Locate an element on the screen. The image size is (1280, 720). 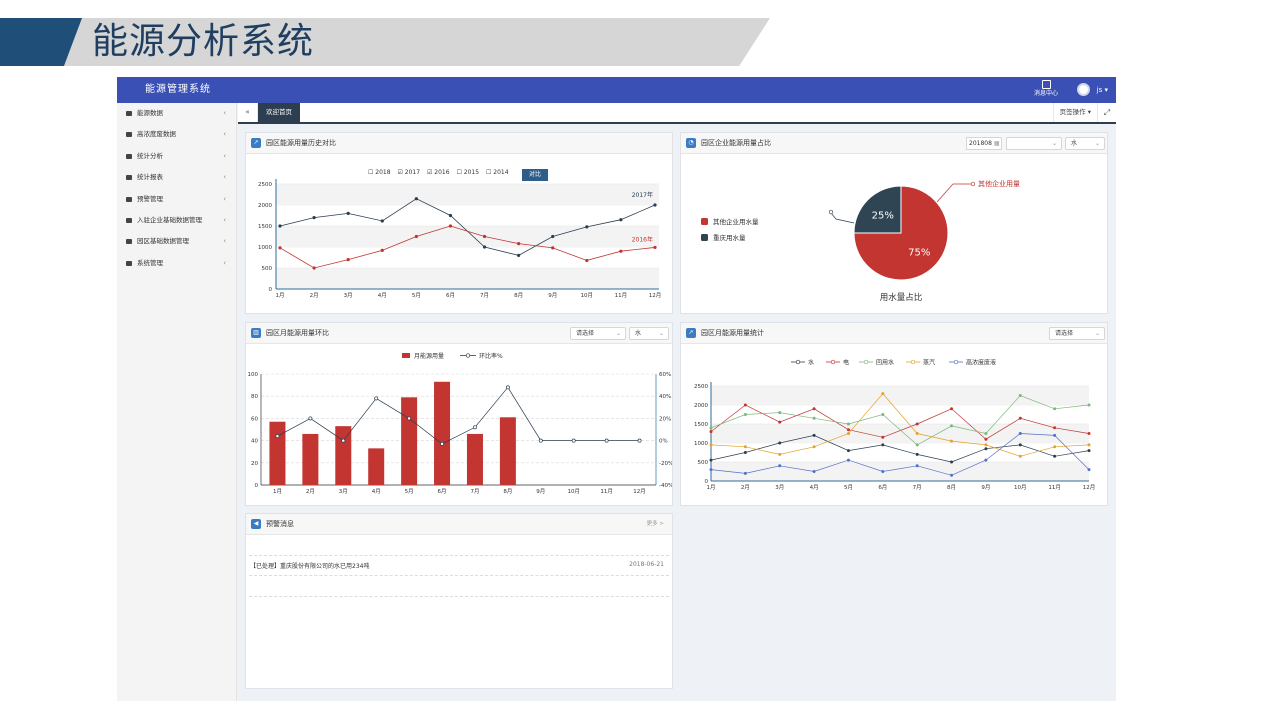
x-tick-label: 9月 is located at coordinates (985, 487).